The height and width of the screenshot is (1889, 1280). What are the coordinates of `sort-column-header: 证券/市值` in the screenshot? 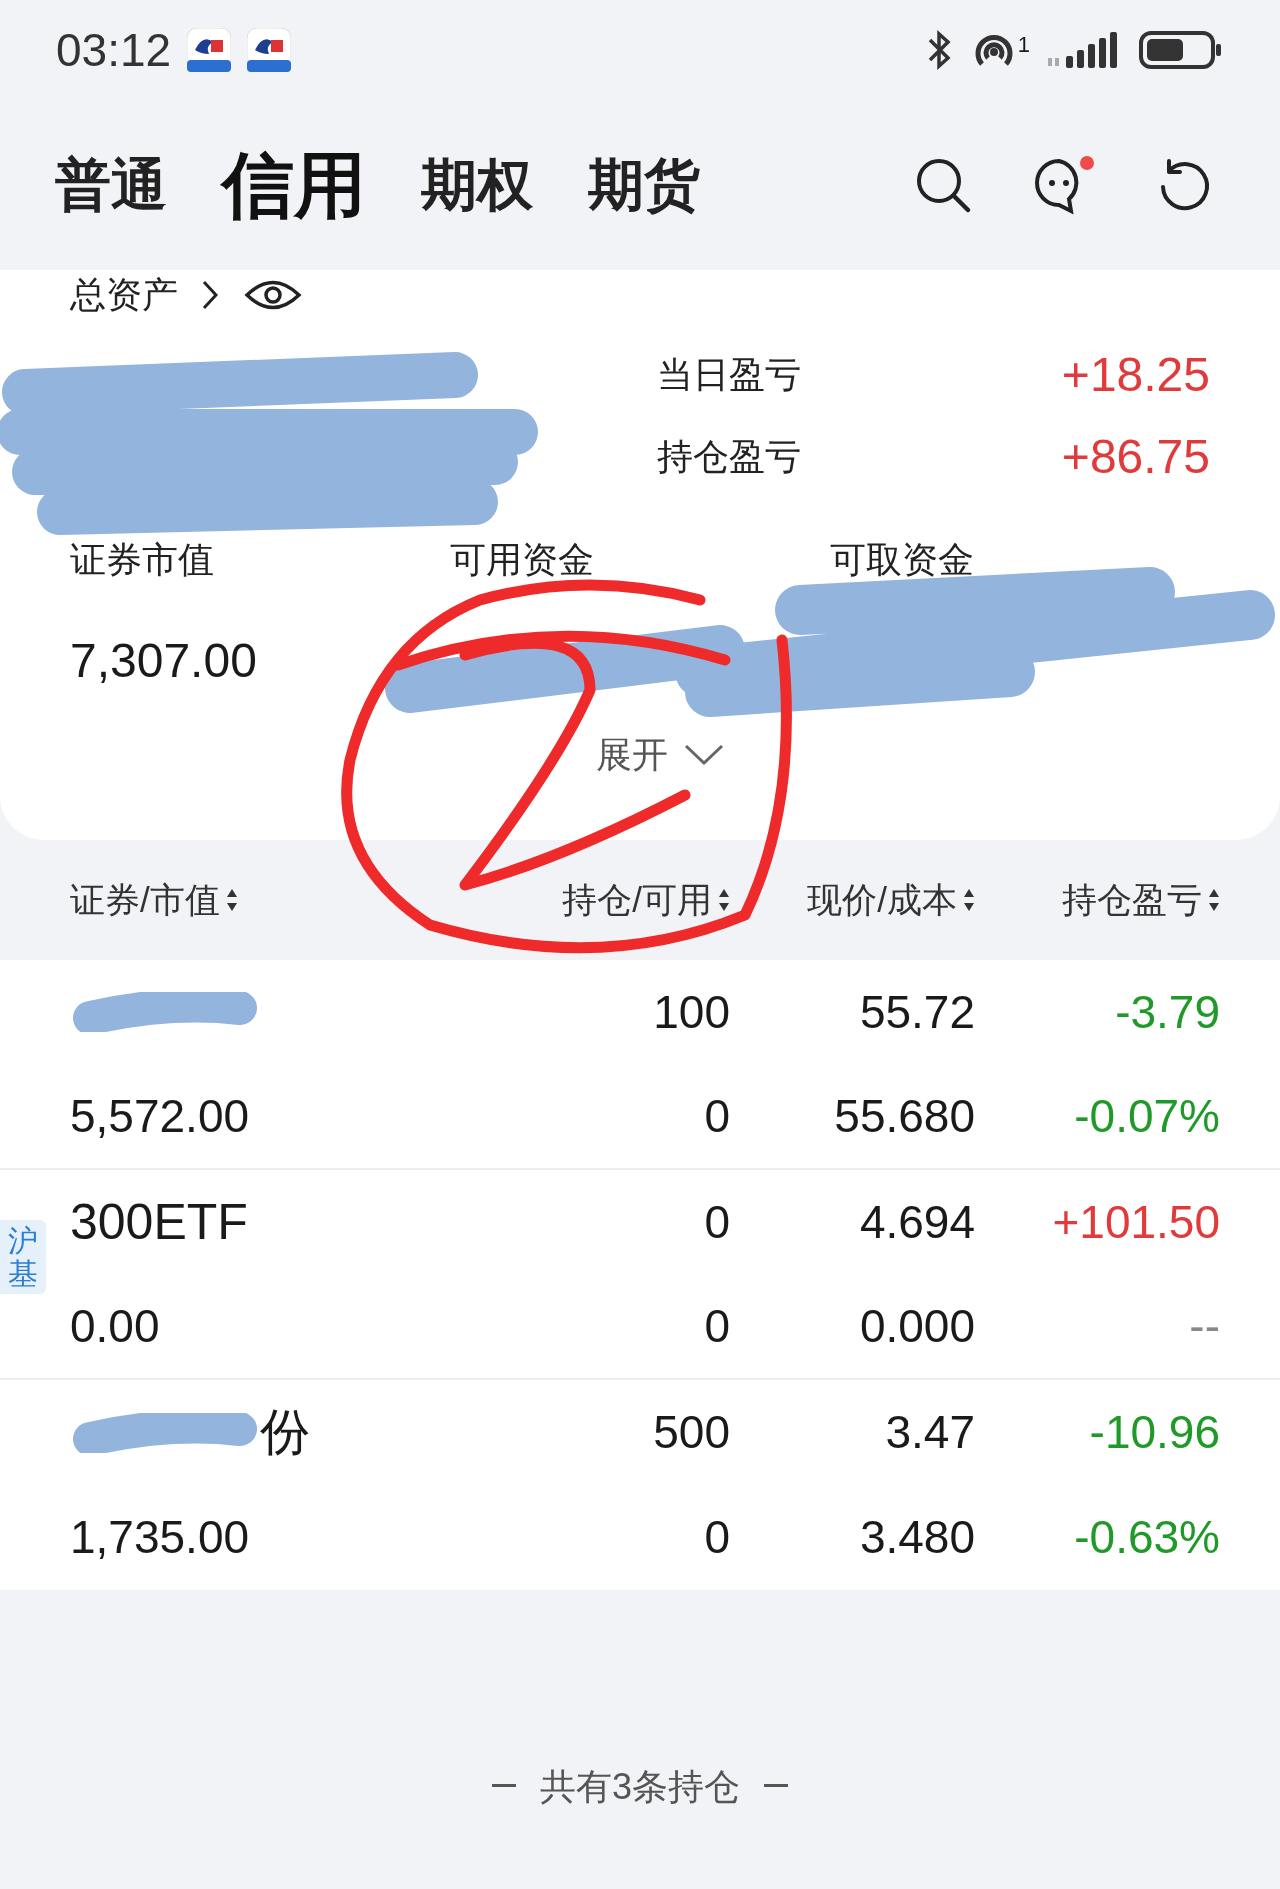 It's located at (154, 900).